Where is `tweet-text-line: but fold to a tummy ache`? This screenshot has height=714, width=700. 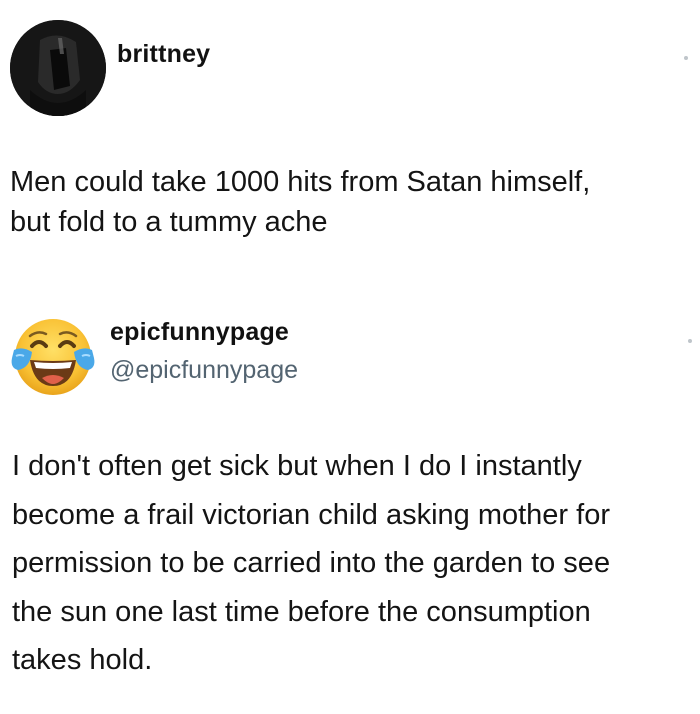 tweet-text-line: but fold to a tummy ache is located at coordinates (169, 222).